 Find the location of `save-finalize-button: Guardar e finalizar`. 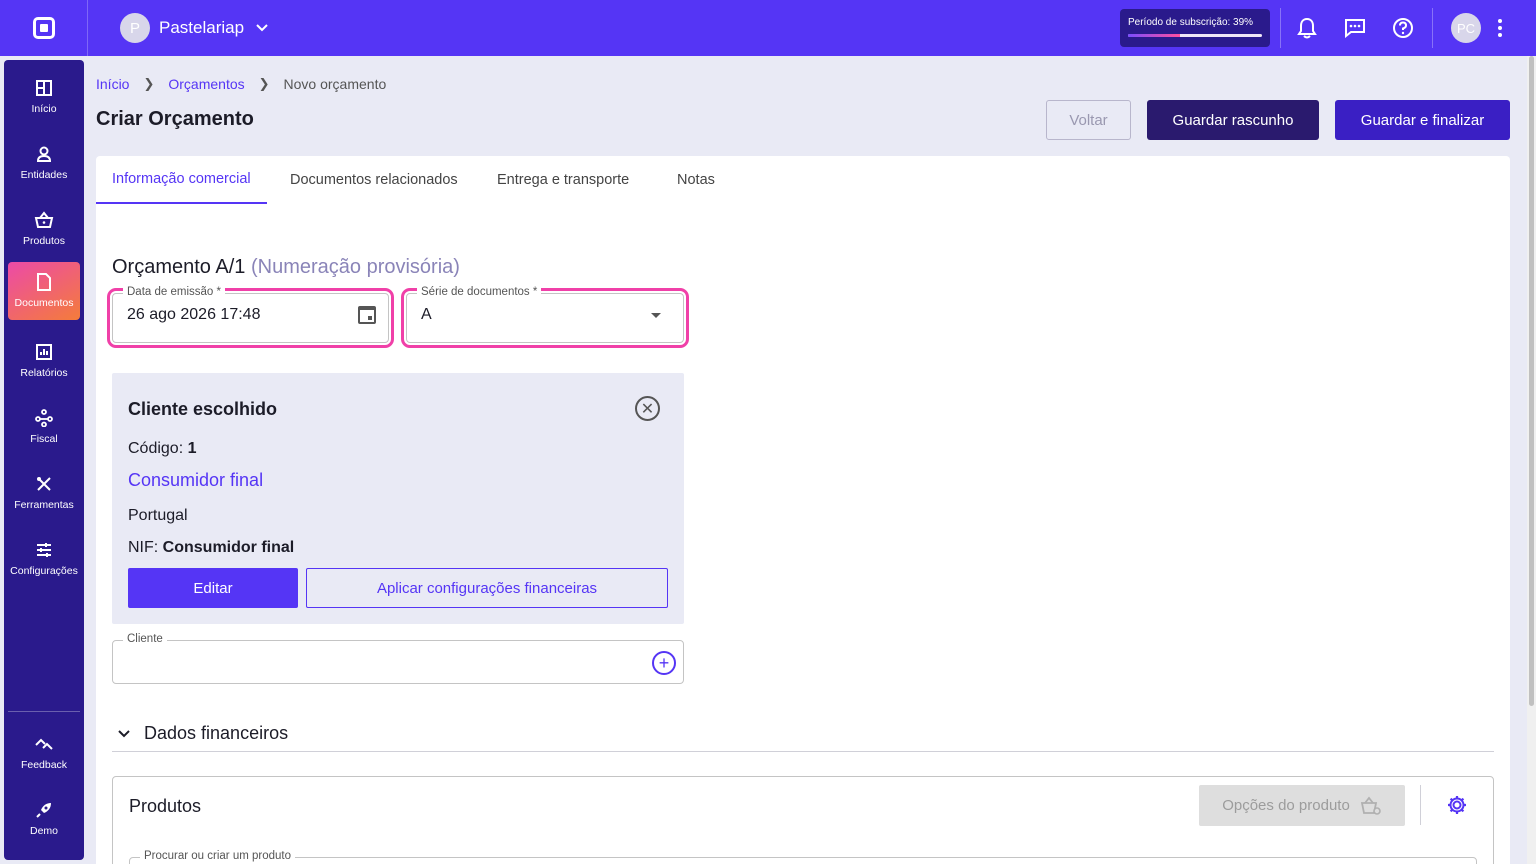

save-finalize-button: Guardar e finalizar is located at coordinates (1422, 120).